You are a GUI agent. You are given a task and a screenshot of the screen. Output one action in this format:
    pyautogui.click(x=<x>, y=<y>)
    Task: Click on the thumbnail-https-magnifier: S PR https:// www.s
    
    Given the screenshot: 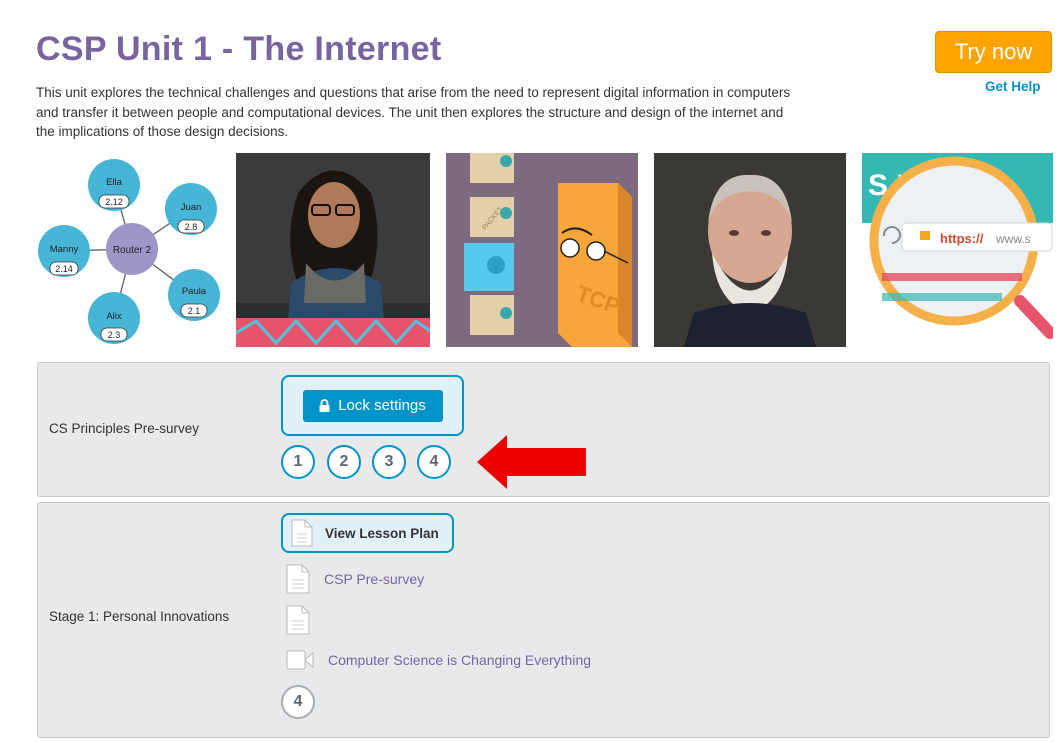 What is the action you would take?
    pyautogui.click(x=957, y=250)
    